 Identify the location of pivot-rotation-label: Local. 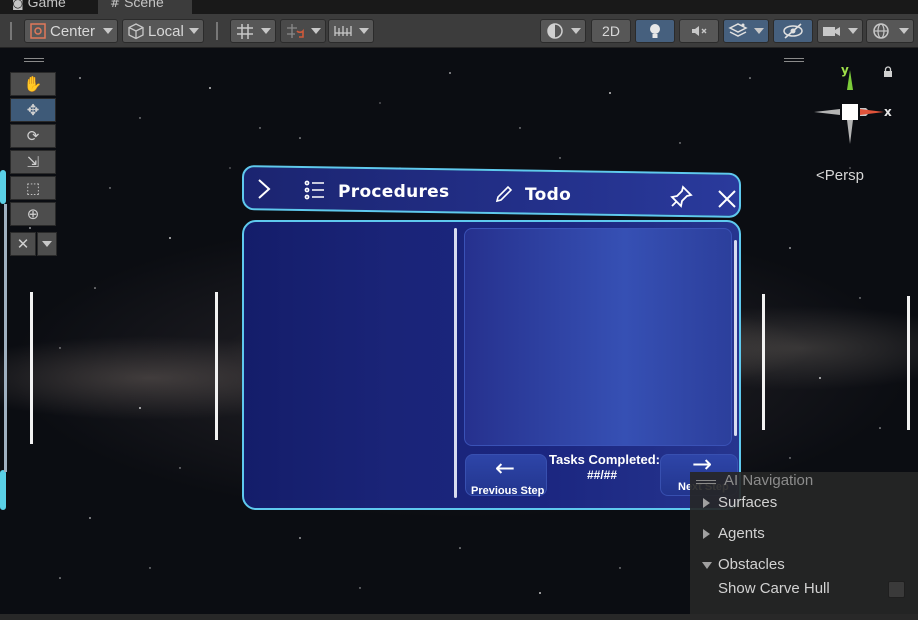
(166, 31).